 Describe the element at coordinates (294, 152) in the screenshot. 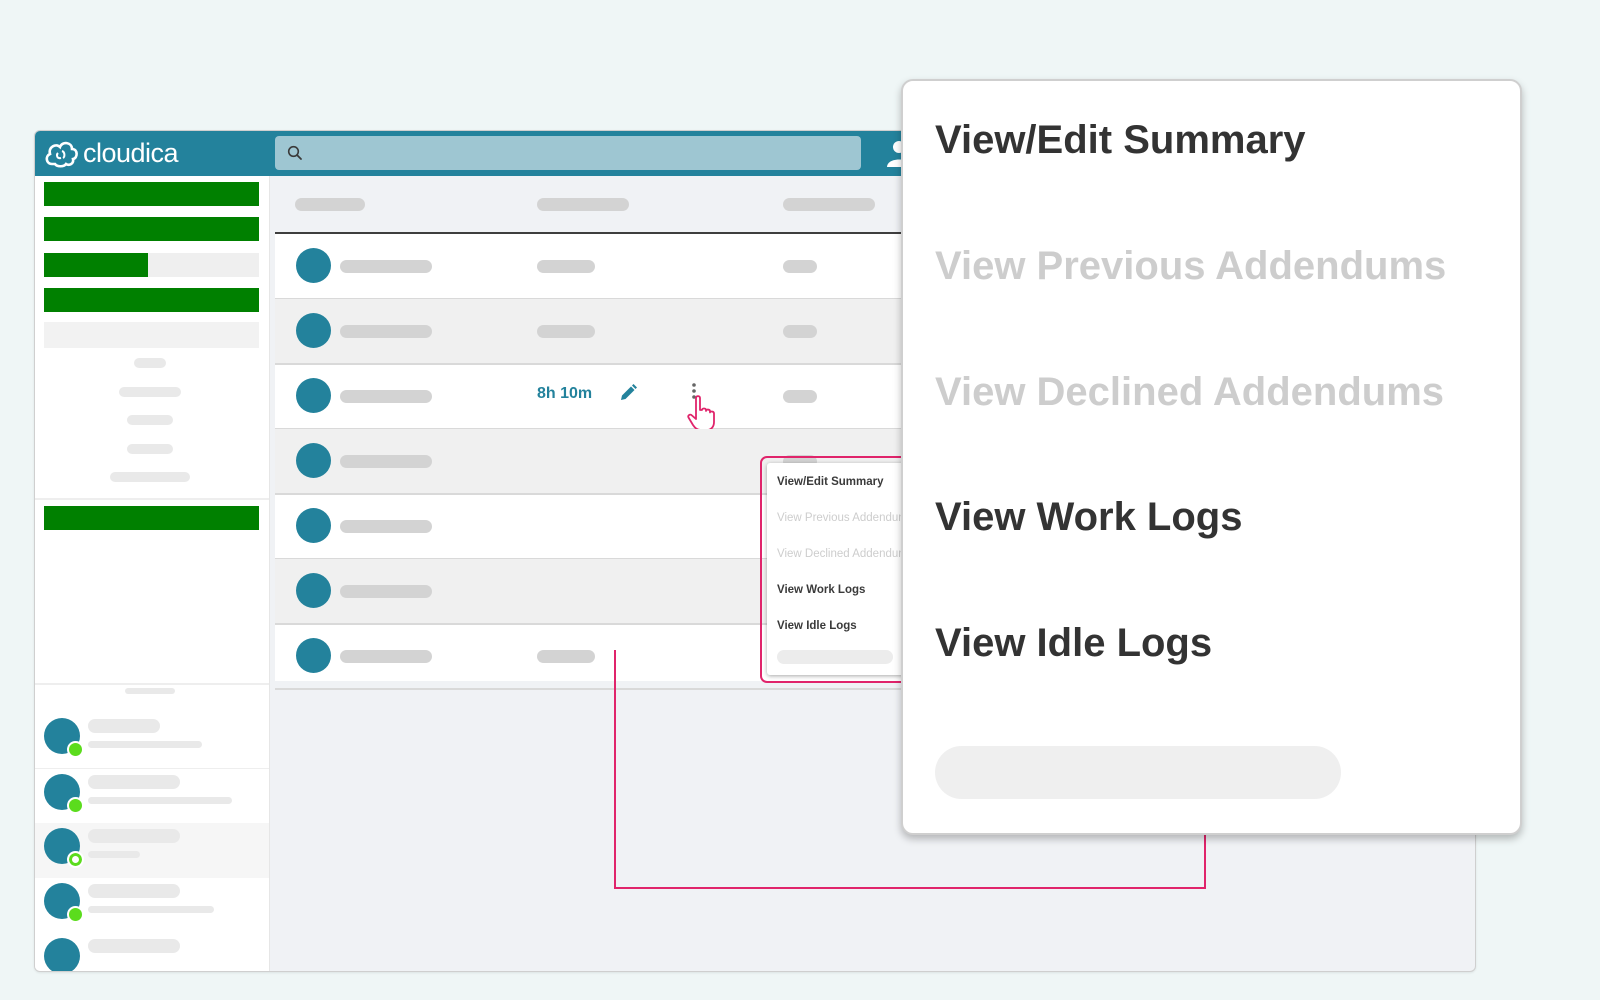

I see `search-icon` at that location.